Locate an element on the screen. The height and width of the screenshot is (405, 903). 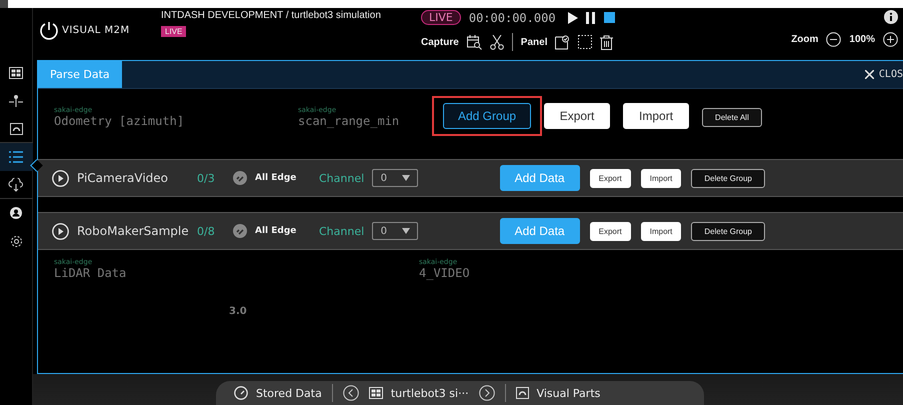
panel-check-icon is located at coordinates (562, 42).